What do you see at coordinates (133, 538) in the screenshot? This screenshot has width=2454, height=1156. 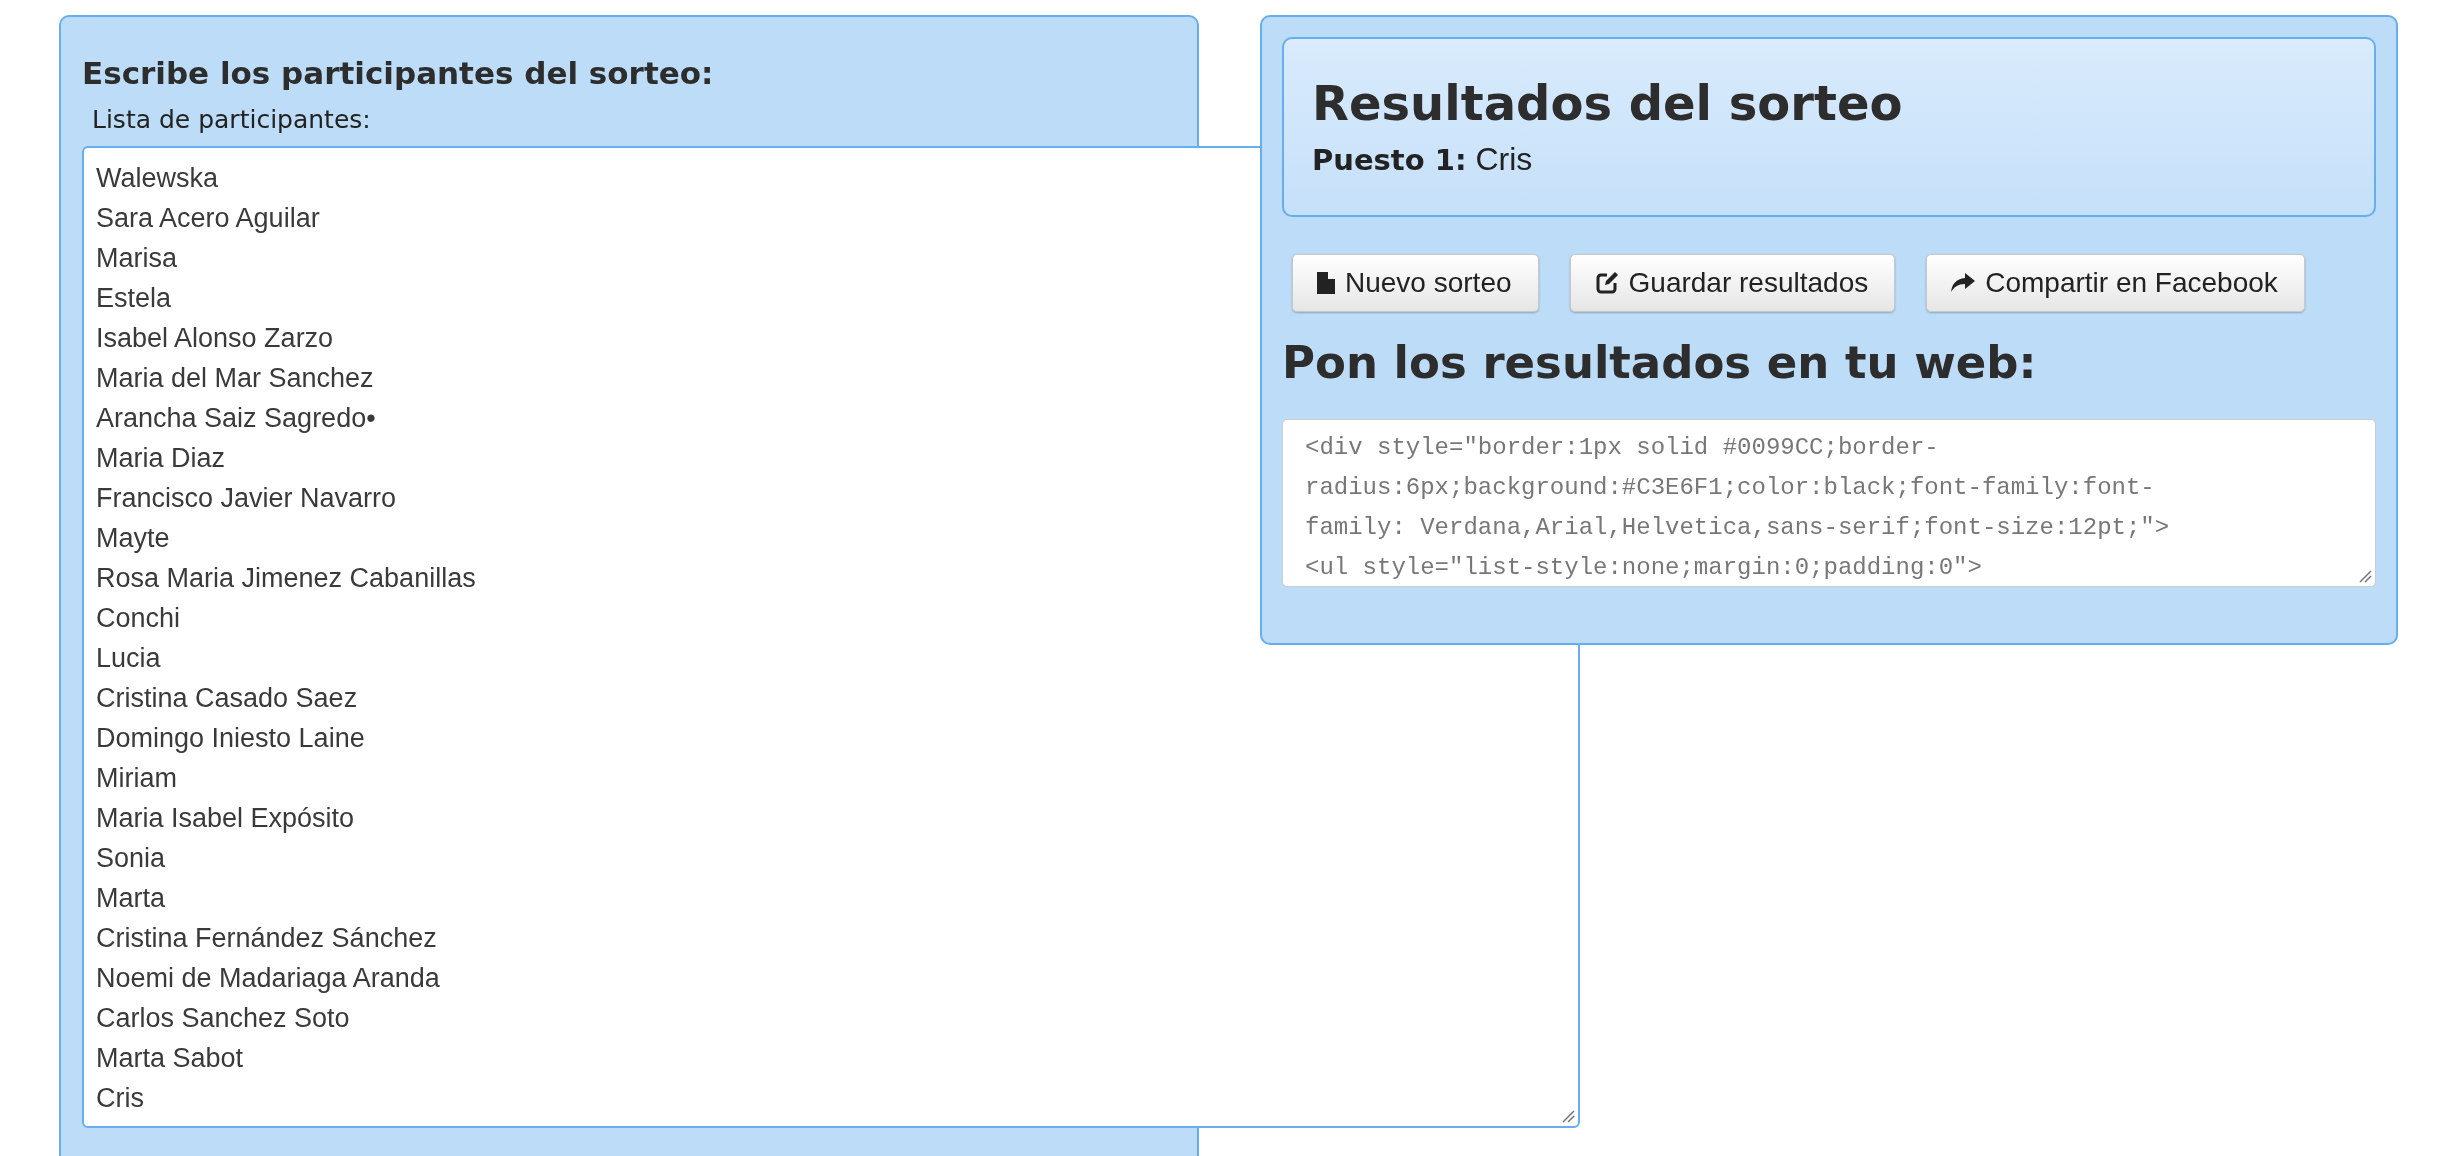 I see `participant-name: Mayte` at bounding box center [133, 538].